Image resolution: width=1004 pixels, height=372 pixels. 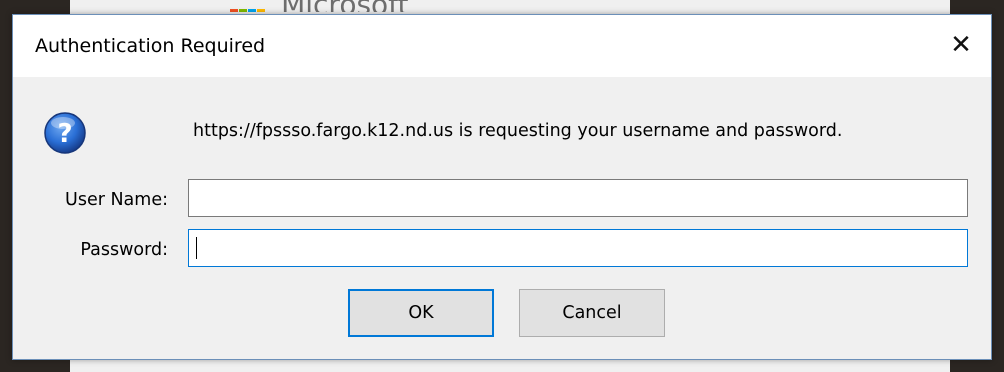 I want to click on password-label: Password:, so click(x=124, y=250).